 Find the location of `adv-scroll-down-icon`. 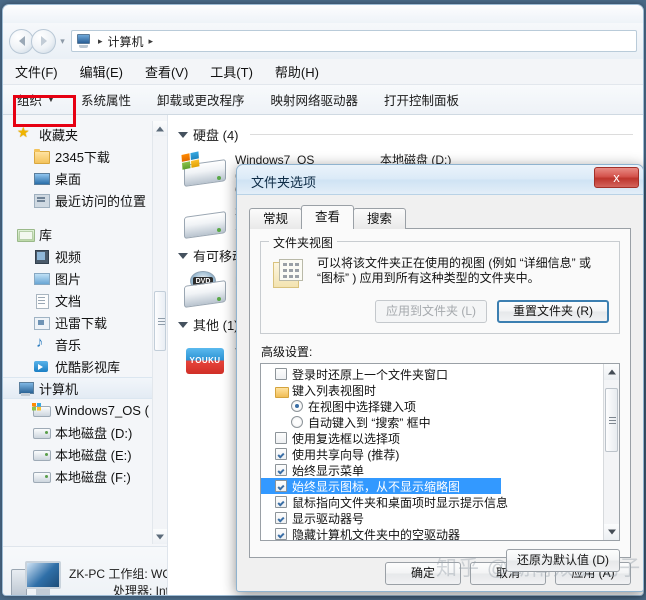

adv-scroll-down-icon is located at coordinates (611, 532).